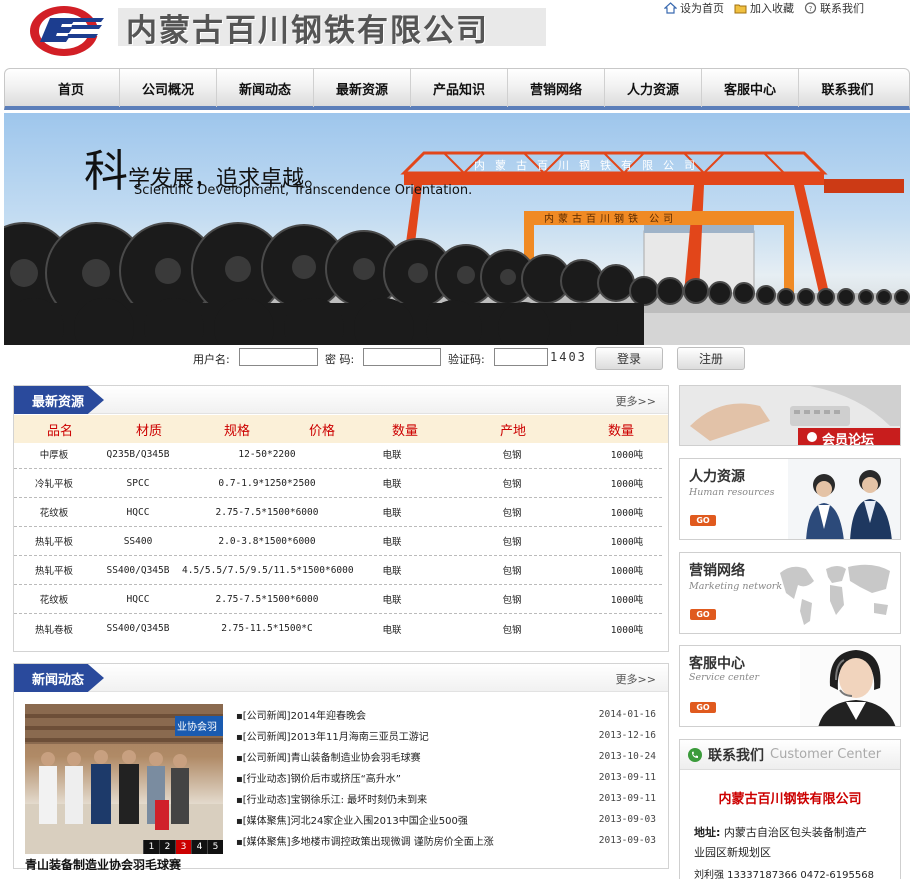  What do you see at coordinates (568, 357) in the screenshot?
I see `captcha-code: 1403` at bounding box center [568, 357].